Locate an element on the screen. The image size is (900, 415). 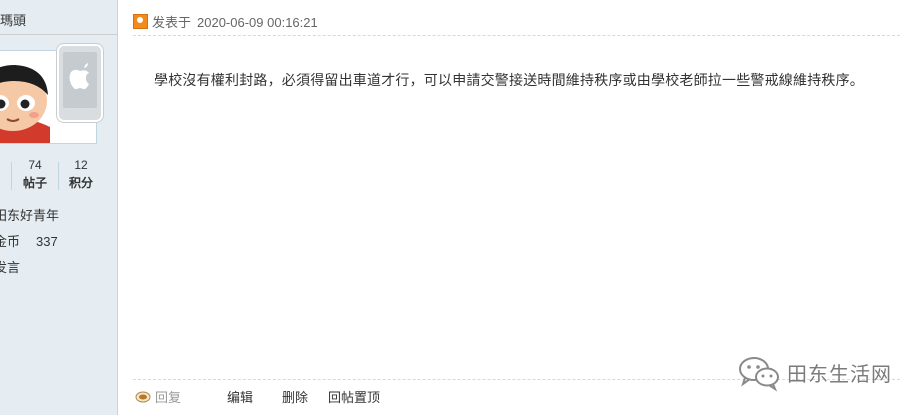
stat-posts-value: 74 is located at coordinates (35, 165).